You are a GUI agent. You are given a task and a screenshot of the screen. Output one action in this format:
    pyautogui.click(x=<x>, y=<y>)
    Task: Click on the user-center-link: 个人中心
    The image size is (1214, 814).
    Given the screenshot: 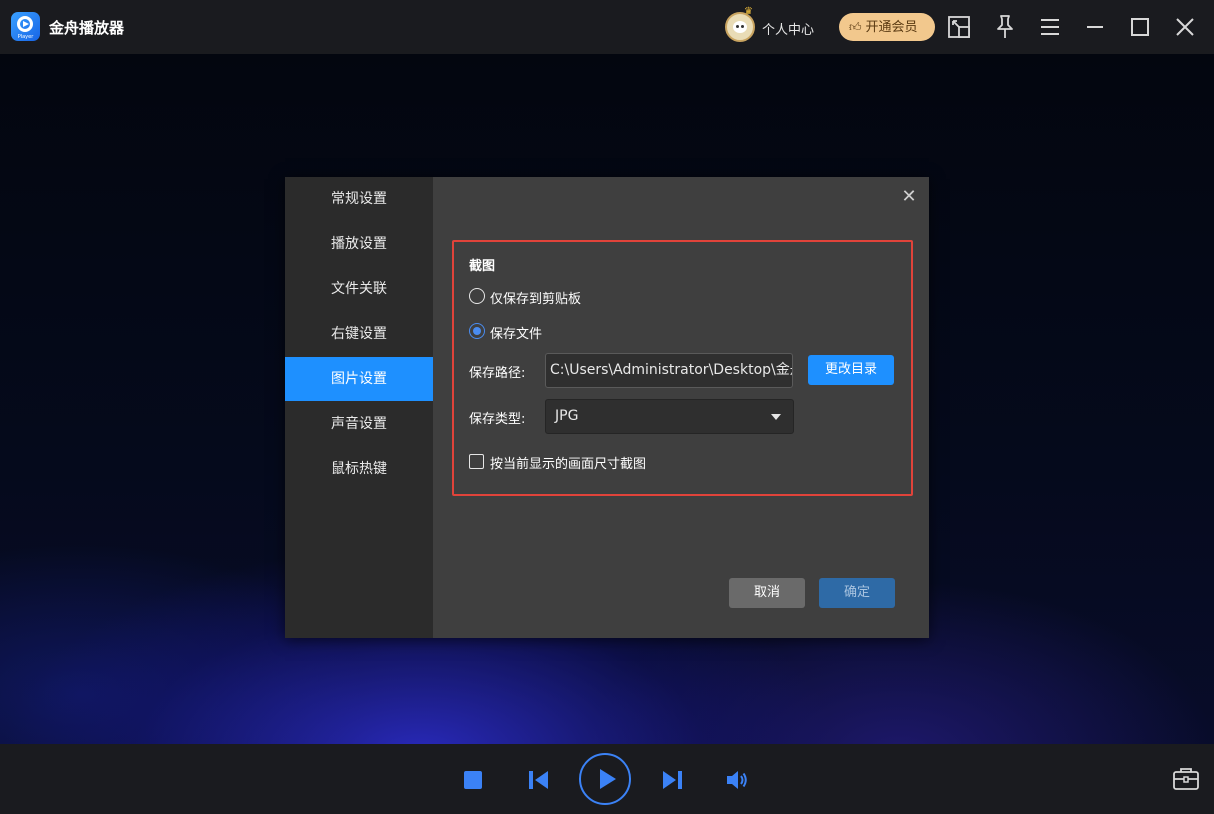 What is the action you would take?
    pyautogui.click(x=788, y=28)
    